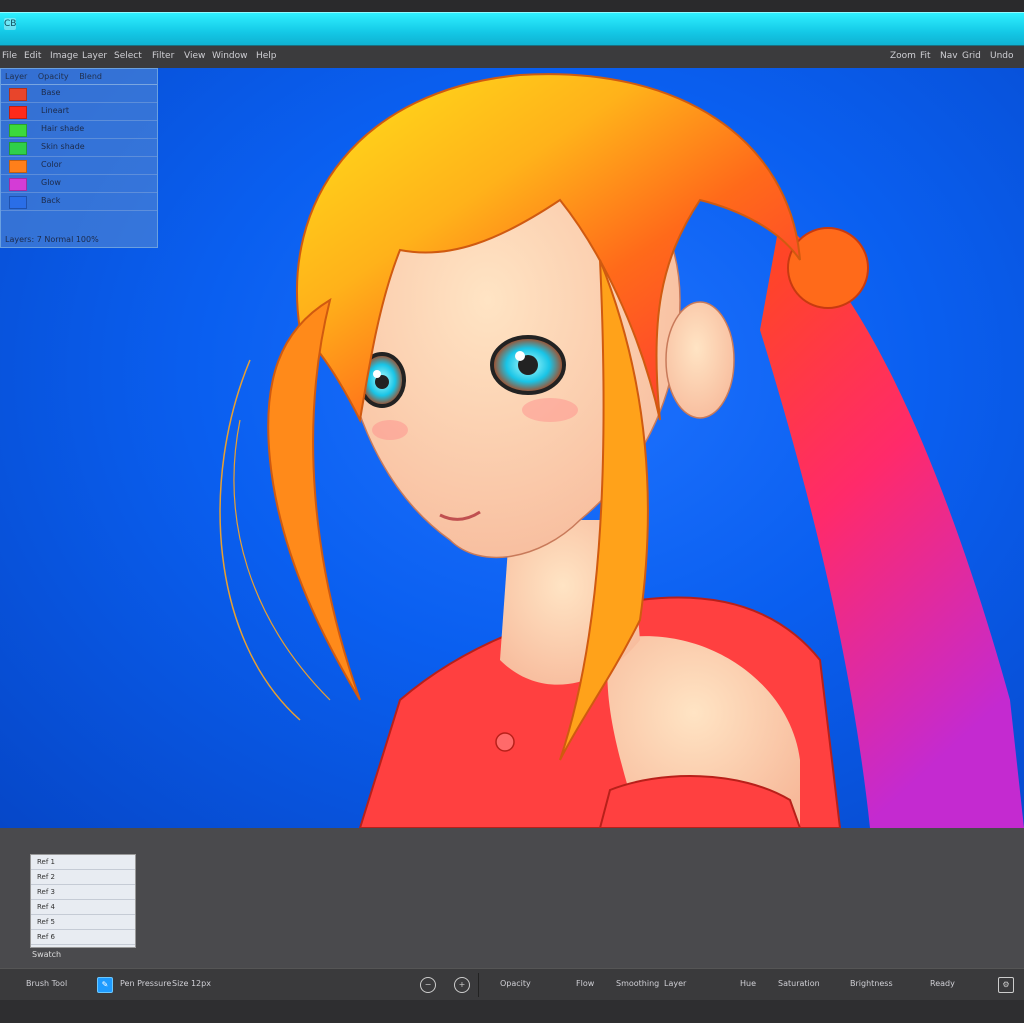 This screenshot has height=1023, width=1024. I want to click on menu-item-edit: Edit, so click(32, 56).